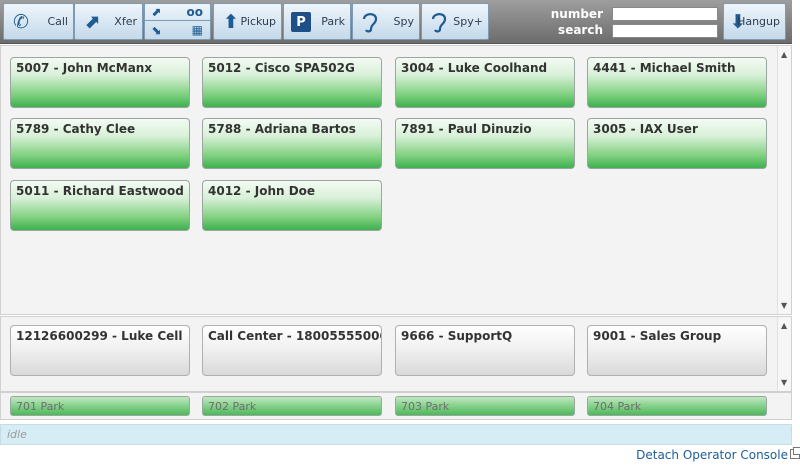 The height and width of the screenshot is (467, 800). I want to click on extension-button: 7891 - Paul Dinuzio, so click(485, 143).